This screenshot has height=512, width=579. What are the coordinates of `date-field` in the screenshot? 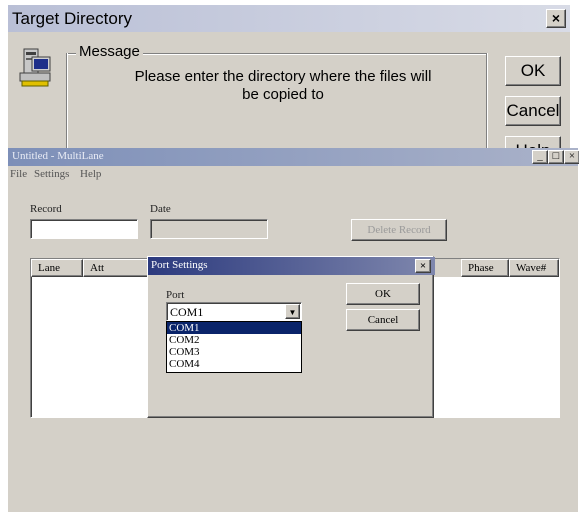 It's located at (209, 229).